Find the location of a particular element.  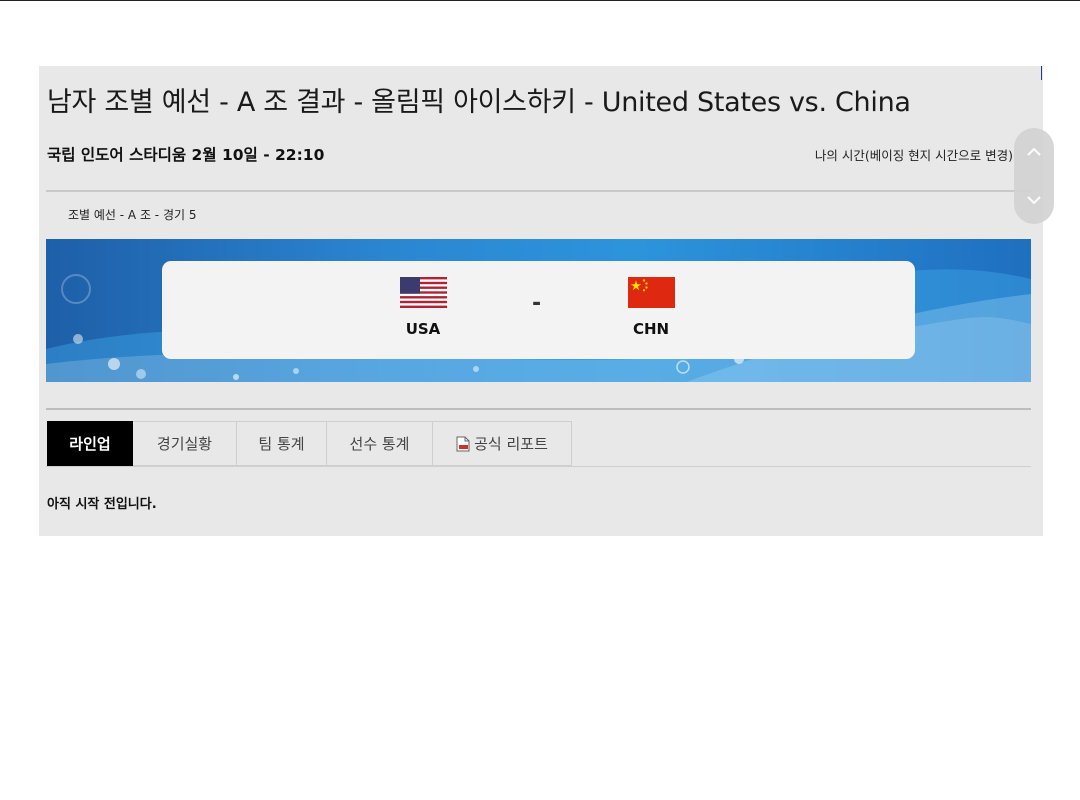

breadcrumb: 조별 예선 - A 조 - 경기 5 is located at coordinates (132, 215).